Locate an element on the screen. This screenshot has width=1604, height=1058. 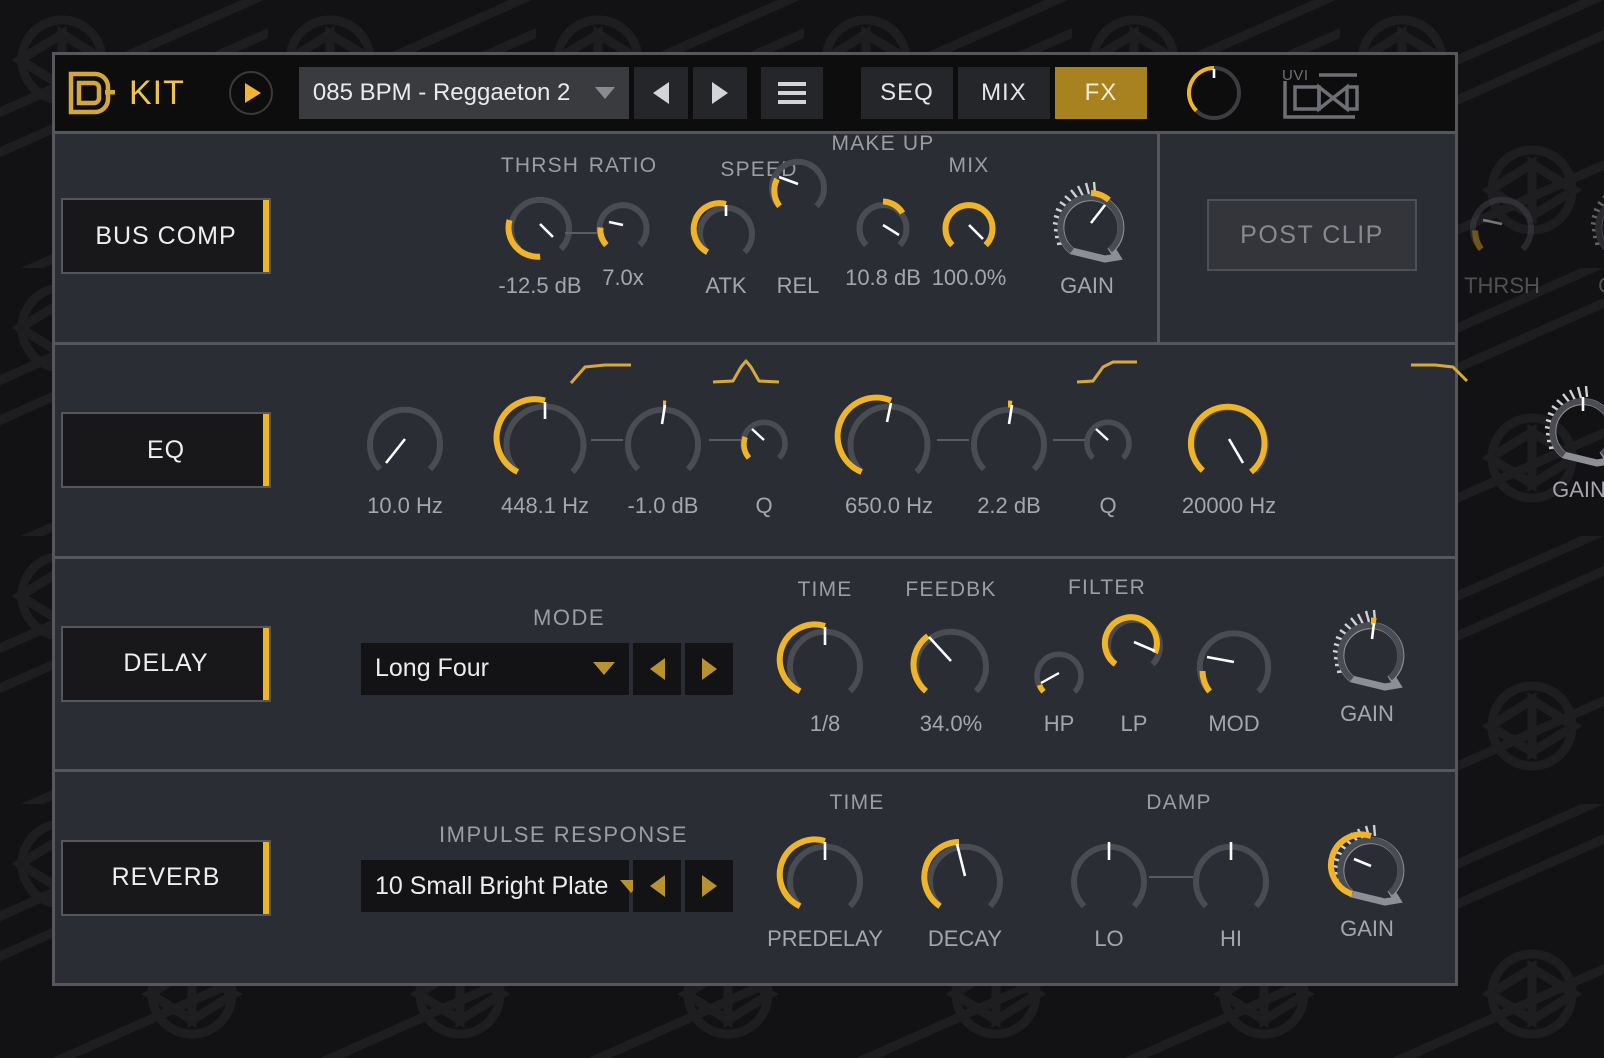
eq-lowcut-freq-knob: 10.0 Hz is located at coordinates (405, 457).